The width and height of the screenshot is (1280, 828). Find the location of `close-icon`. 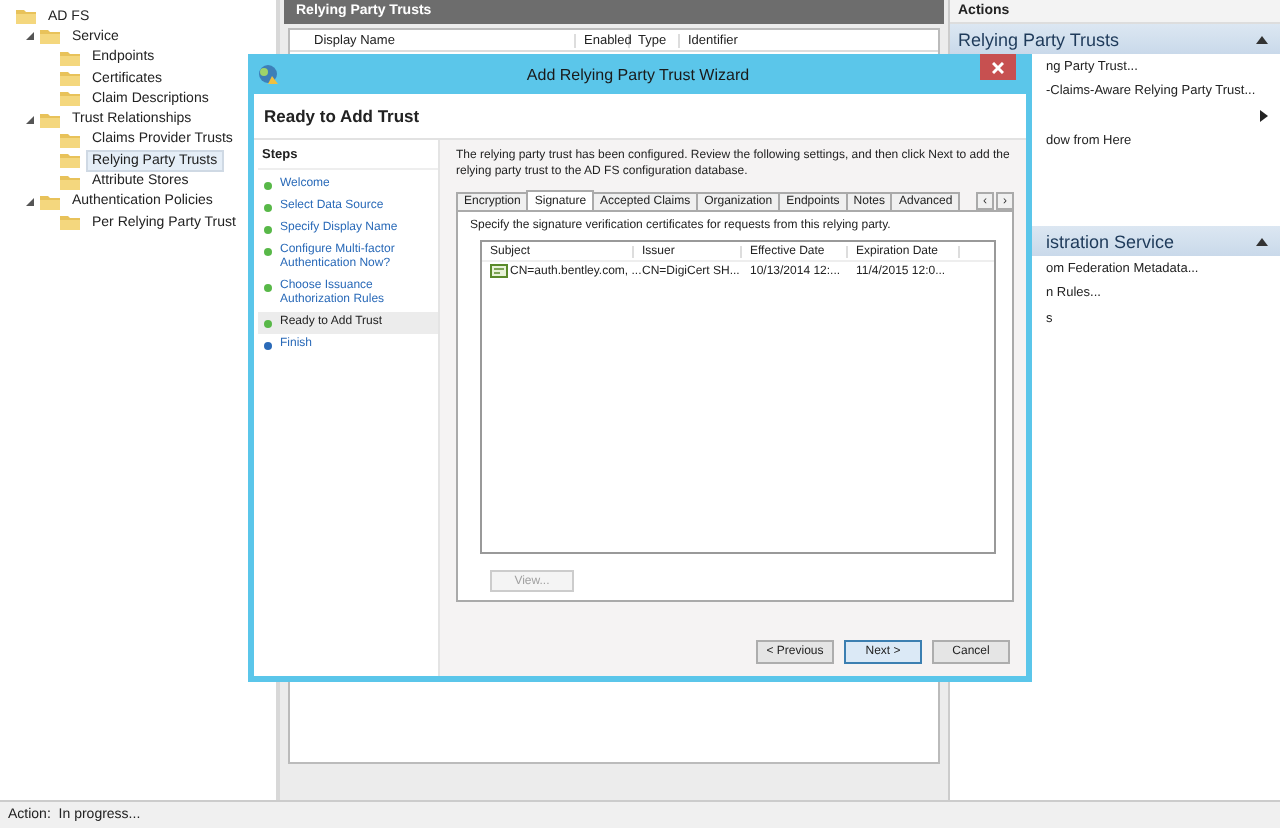

close-icon is located at coordinates (998, 67).